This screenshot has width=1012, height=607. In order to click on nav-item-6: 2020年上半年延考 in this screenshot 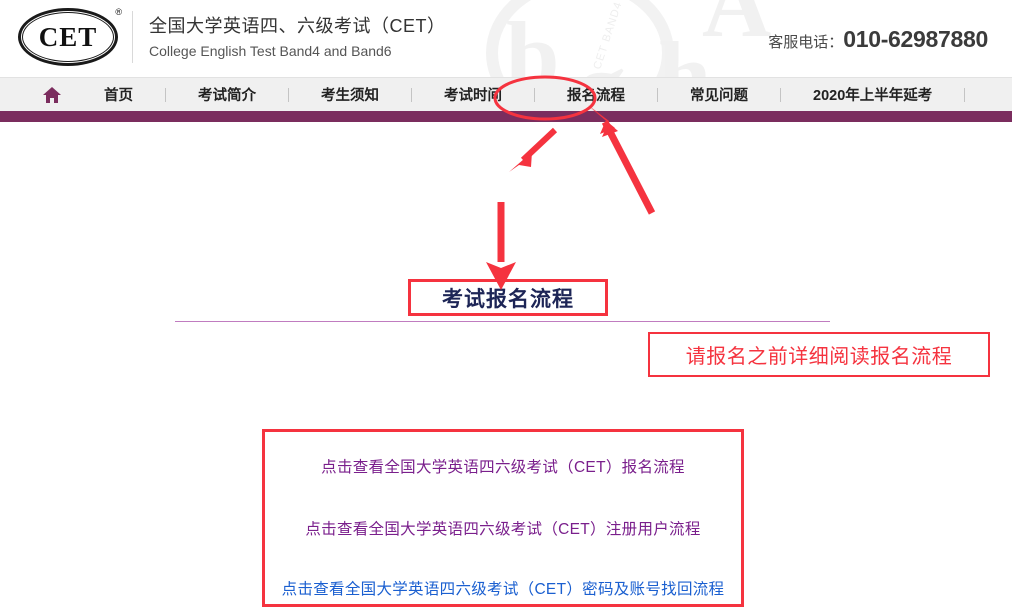, I will do `click(872, 94)`.